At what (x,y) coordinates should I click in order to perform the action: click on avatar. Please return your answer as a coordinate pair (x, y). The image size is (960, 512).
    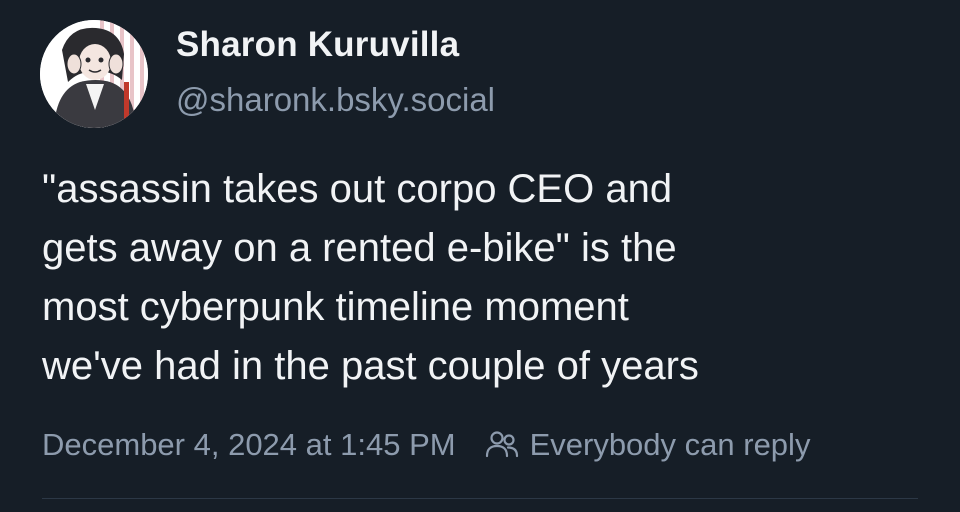
    Looking at the image, I should click on (94, 74).